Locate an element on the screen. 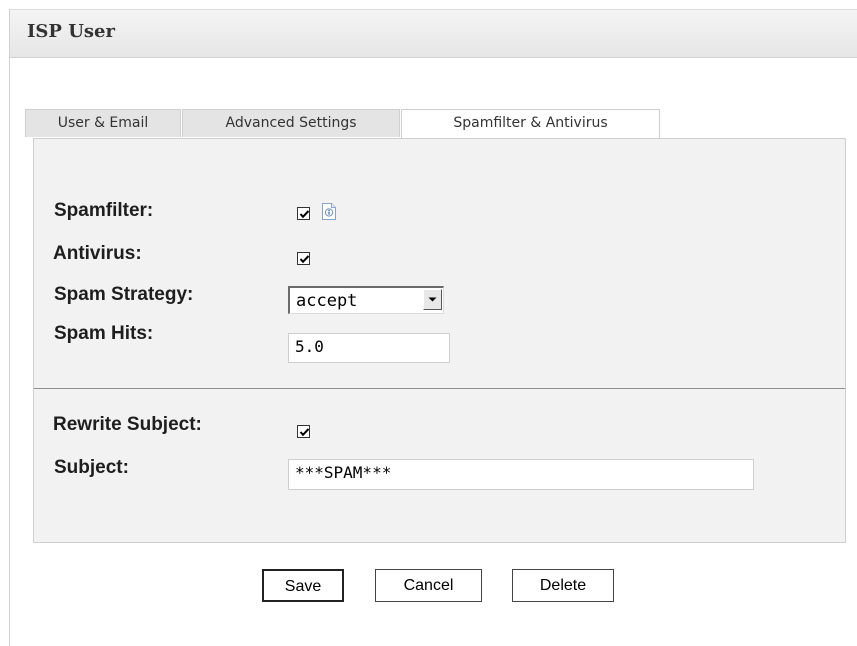 This screenshot has height=646, width=857. antivirus-checkbox is located at coordinates (303, 258).